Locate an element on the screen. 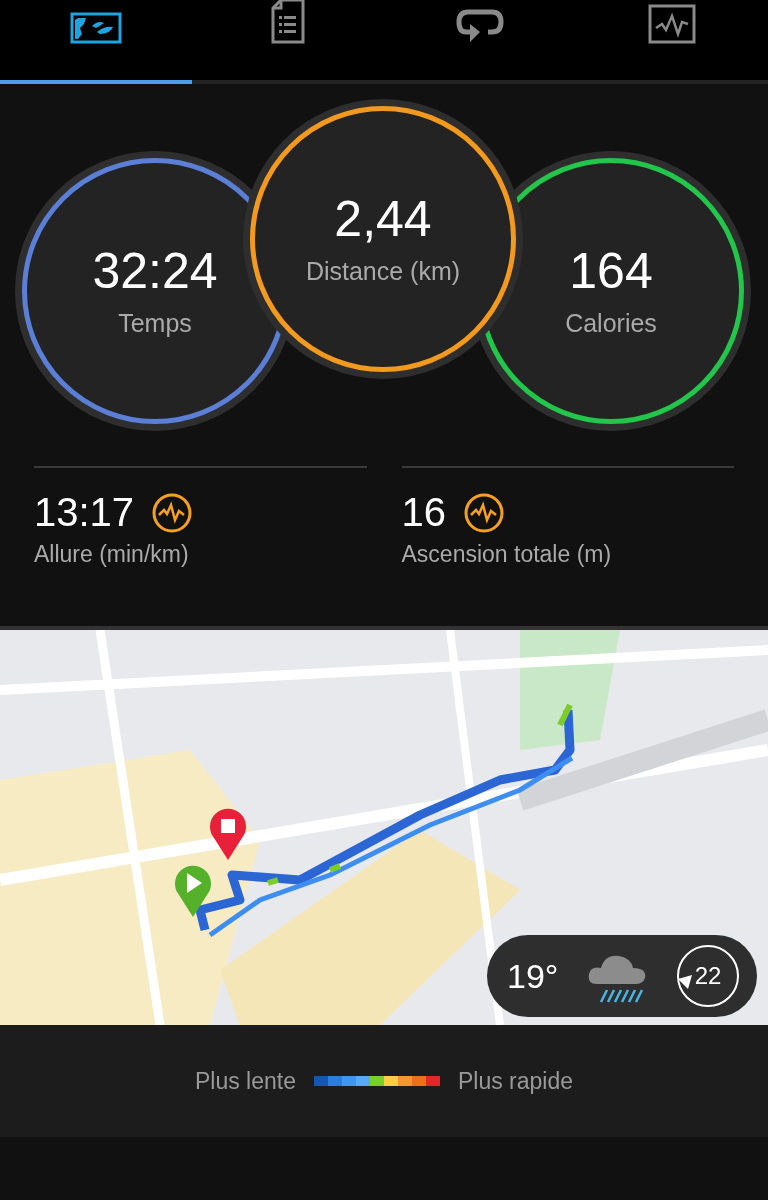 The height and width of the screenshot is (1200, 768). activity-chart-icon is located at coordinates (672, 24).